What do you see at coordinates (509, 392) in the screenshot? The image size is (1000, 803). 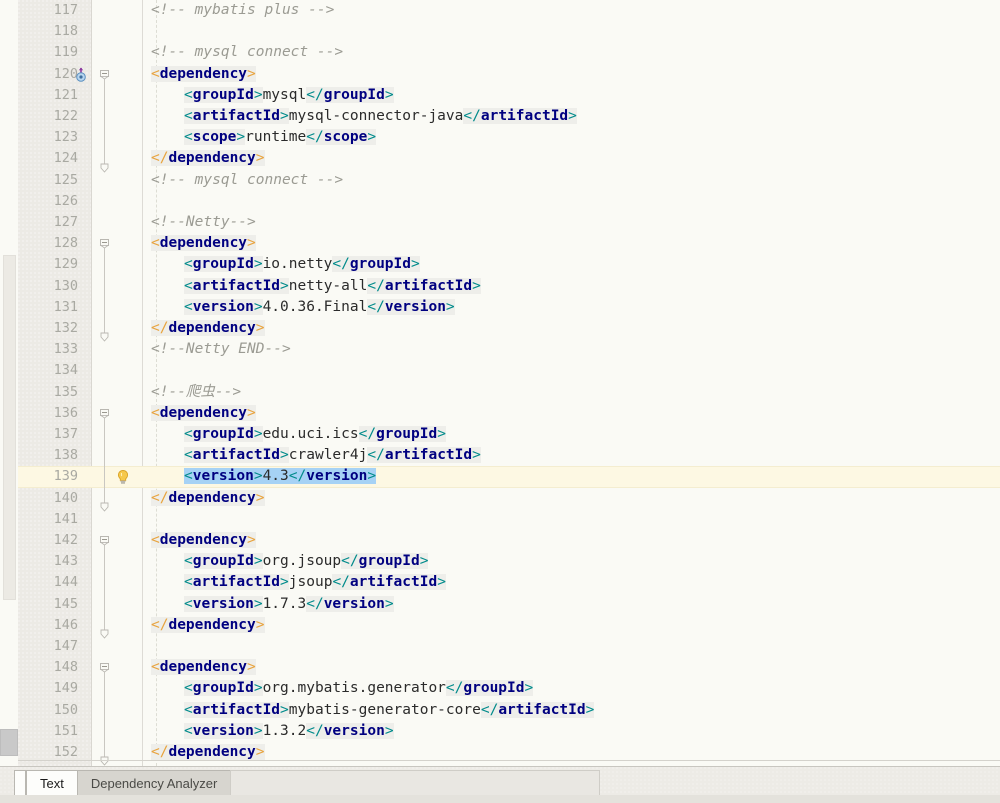 I see `code-line: 135 <!--爬虫-->` at bounding box center [509, 392].